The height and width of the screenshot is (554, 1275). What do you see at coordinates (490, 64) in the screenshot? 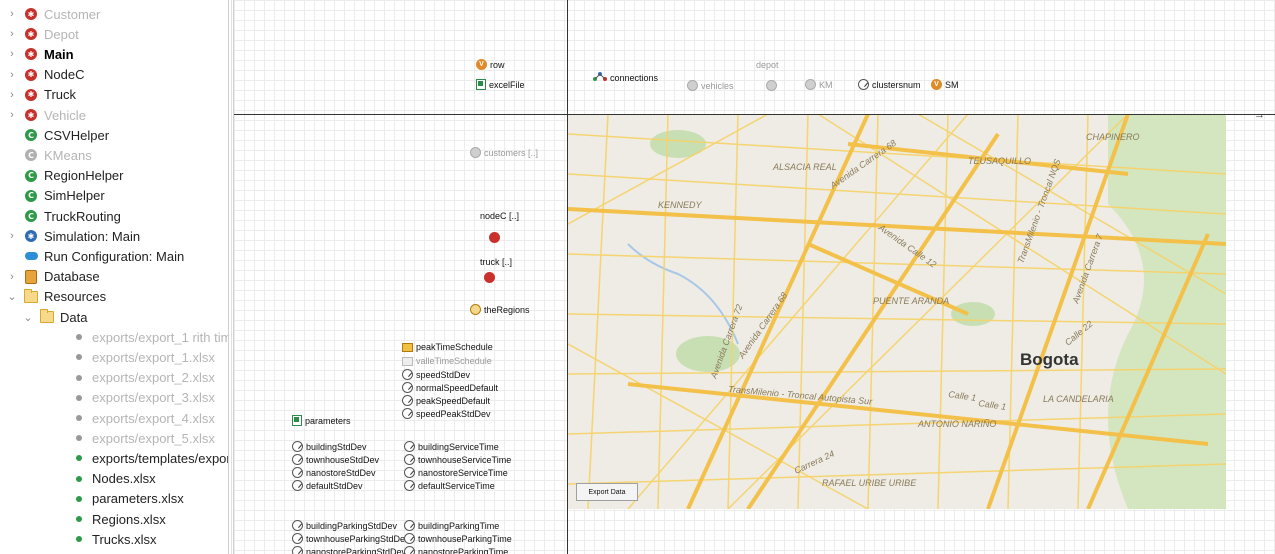
I see `row-variable: Vrow` at bounding box center [490, 64].